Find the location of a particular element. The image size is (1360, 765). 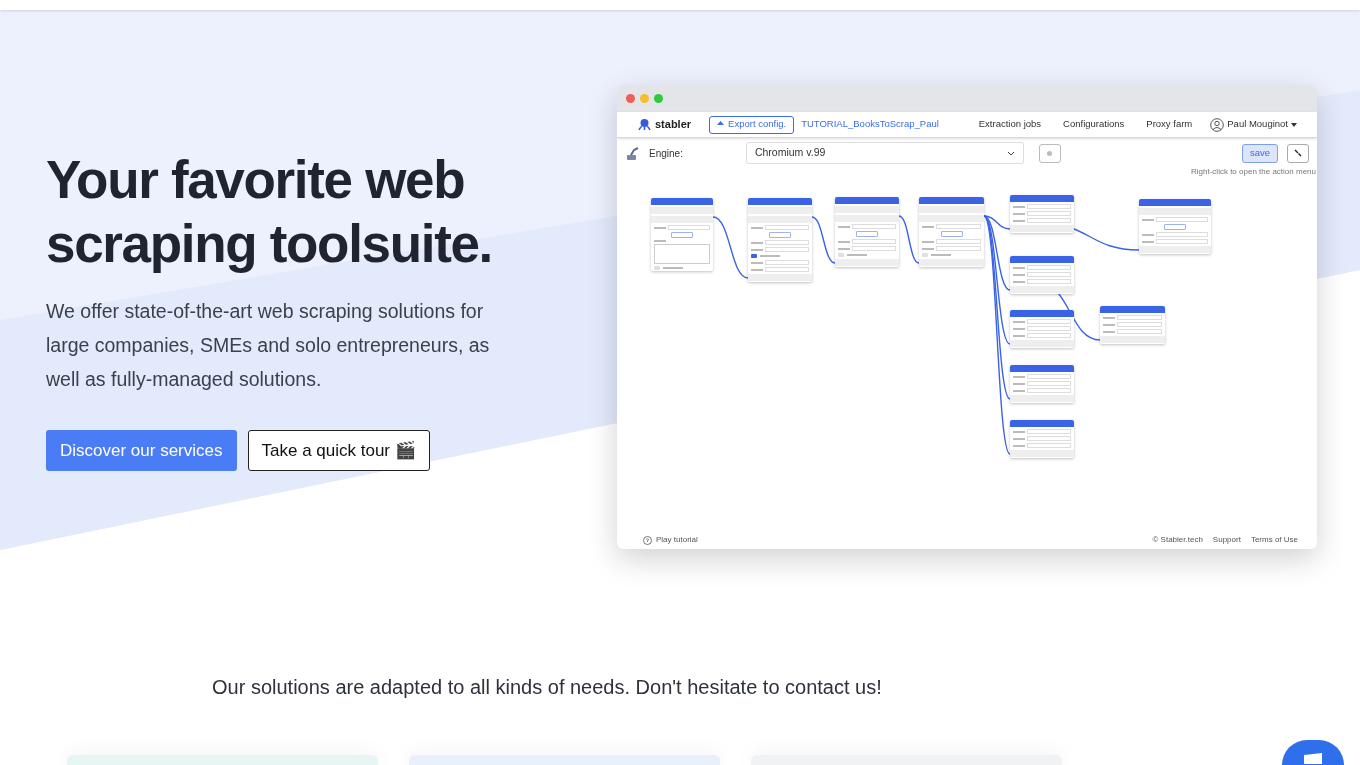

export-config-button: Export config. is located at coordinates (752, 124).